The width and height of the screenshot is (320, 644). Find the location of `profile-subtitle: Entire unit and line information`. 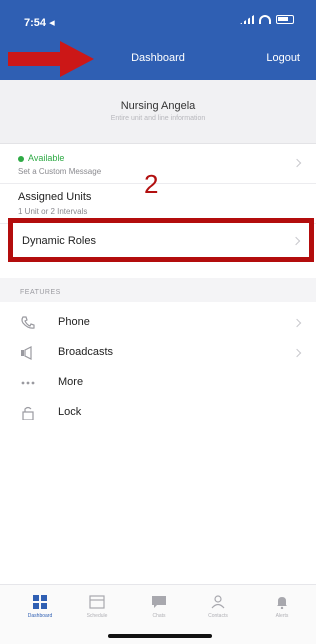

profile-subtitle: Entire unit and line information is located at coordinates (158, 118).